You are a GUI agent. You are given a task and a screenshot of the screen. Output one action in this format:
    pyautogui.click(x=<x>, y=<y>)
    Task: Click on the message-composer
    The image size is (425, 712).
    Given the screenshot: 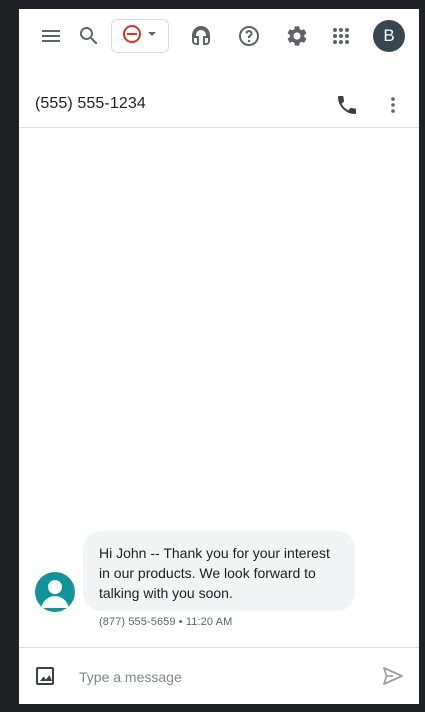 What is the action you would take?
    pyautogui.click(x=219, y=675)
    